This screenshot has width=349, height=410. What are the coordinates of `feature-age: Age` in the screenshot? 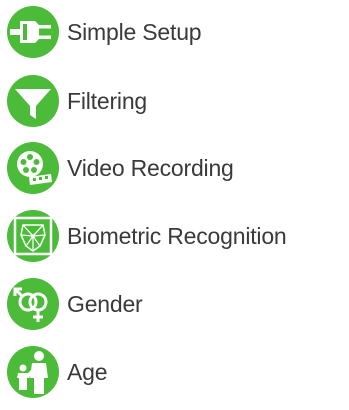 It's located at (56, 372).